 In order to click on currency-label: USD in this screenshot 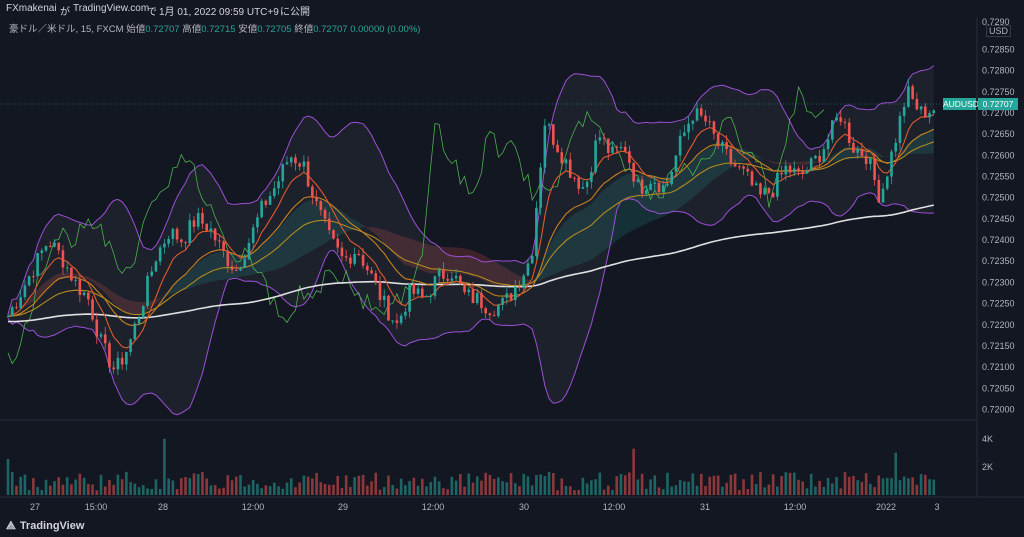, I will do `click(999, 31)`.